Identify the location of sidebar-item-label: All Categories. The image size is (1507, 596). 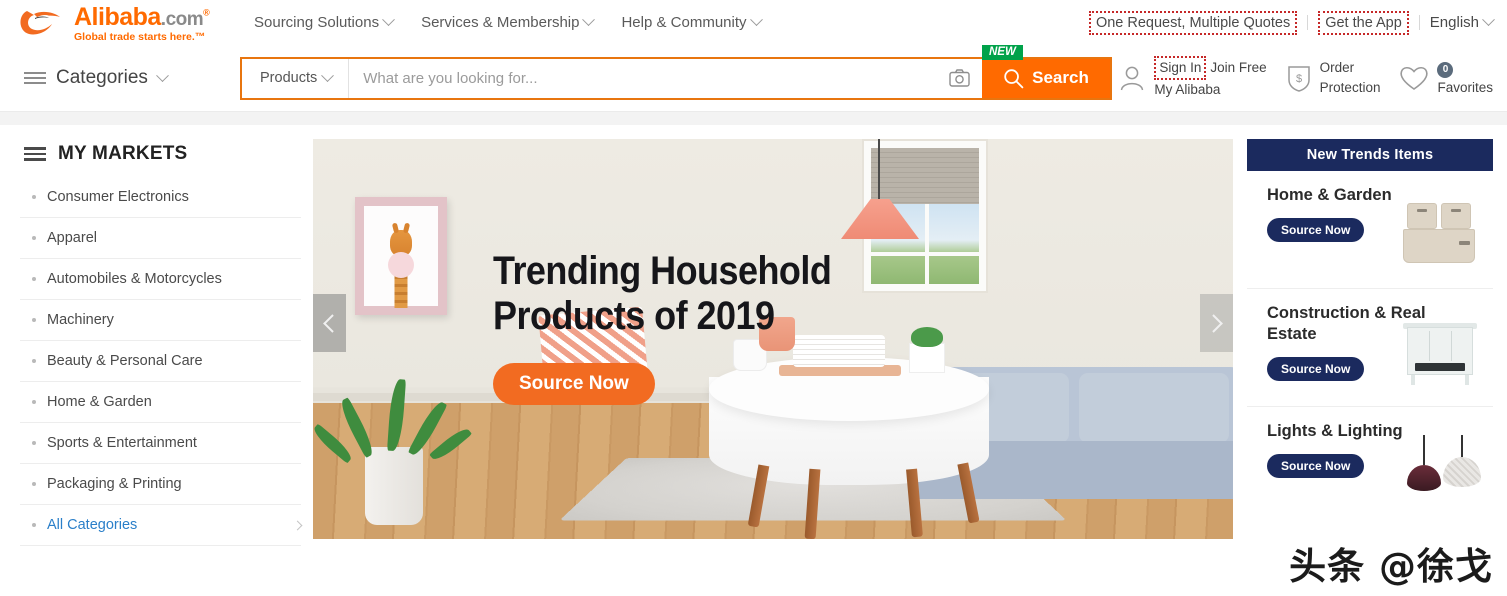
(92, 525).